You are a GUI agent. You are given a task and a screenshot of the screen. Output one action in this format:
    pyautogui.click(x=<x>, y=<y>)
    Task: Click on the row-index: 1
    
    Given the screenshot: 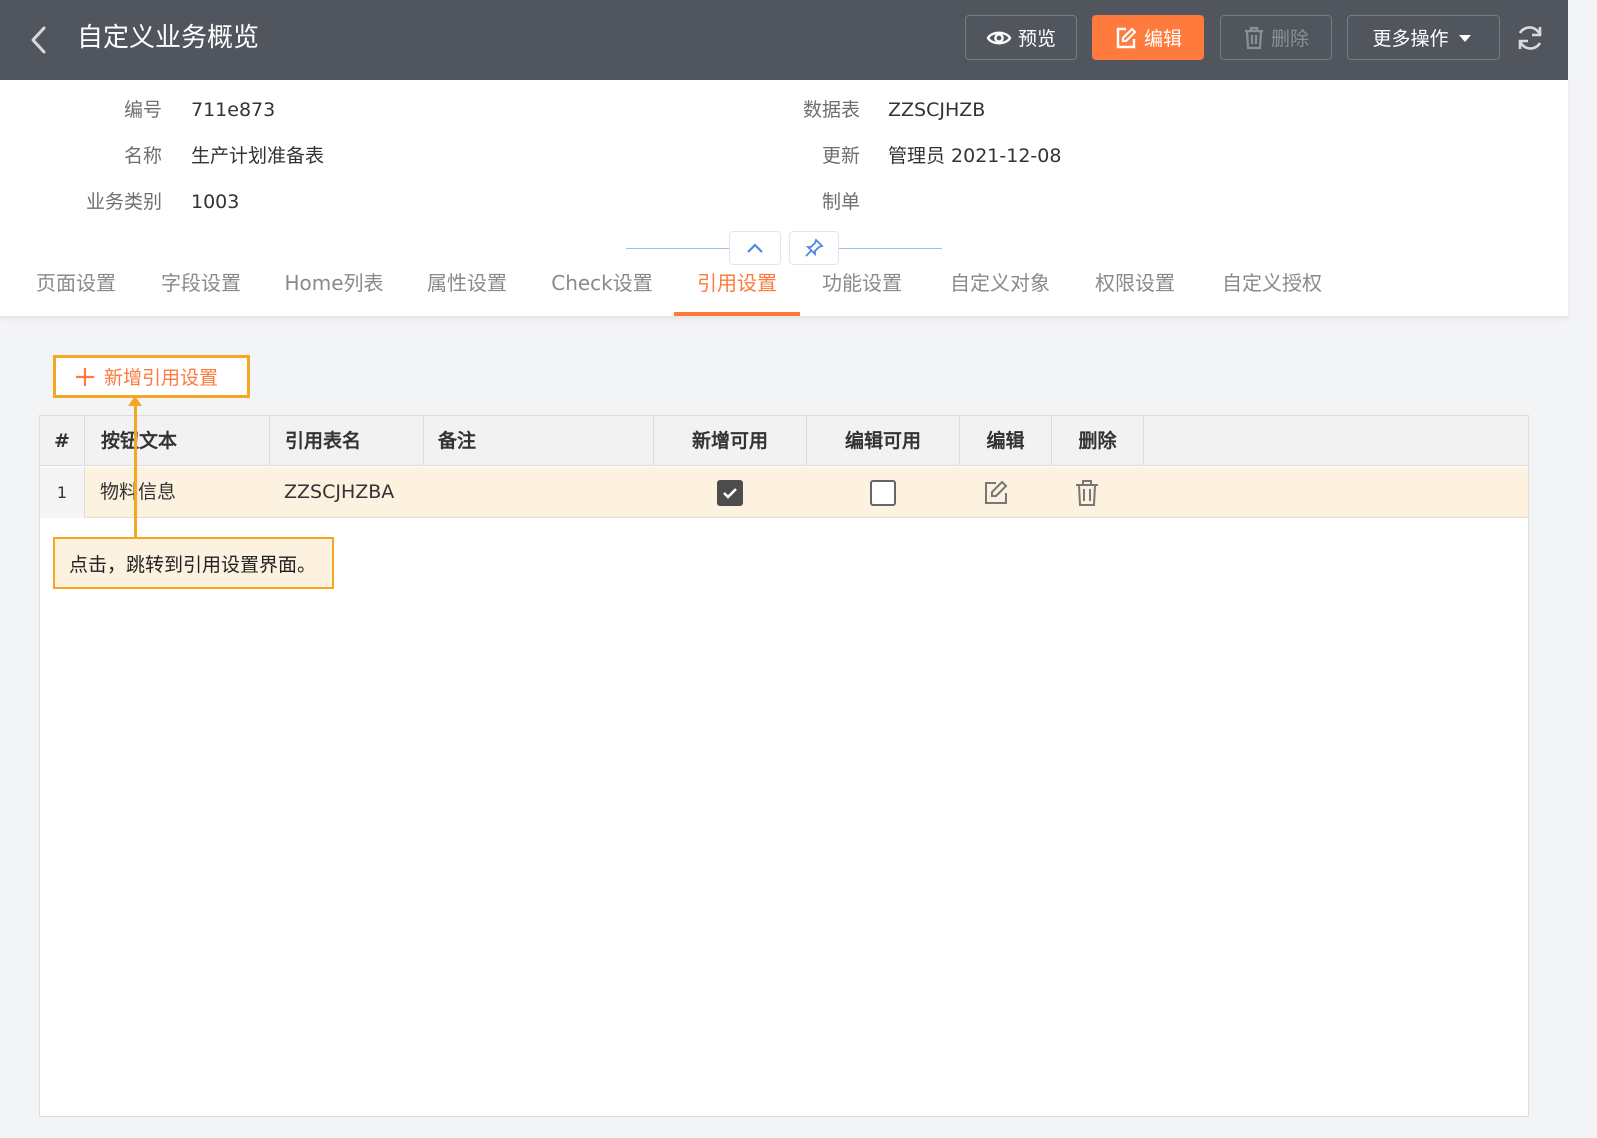 What is the action you would take?
    pyautogui.click(x=62, y=492)
    